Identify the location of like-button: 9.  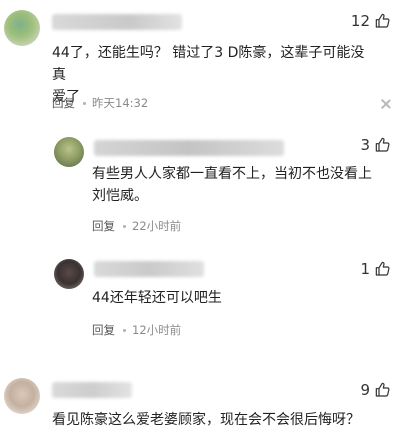
(375, 390).